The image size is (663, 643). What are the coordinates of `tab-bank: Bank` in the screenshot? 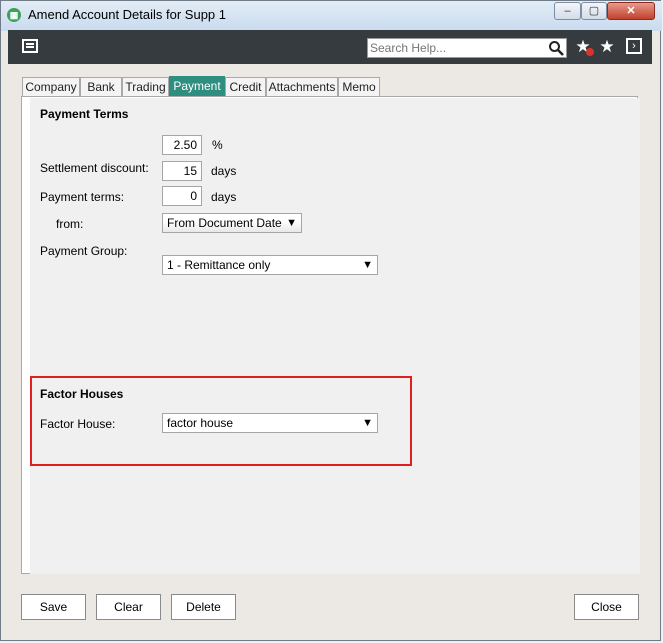 It's located at (101, 86).